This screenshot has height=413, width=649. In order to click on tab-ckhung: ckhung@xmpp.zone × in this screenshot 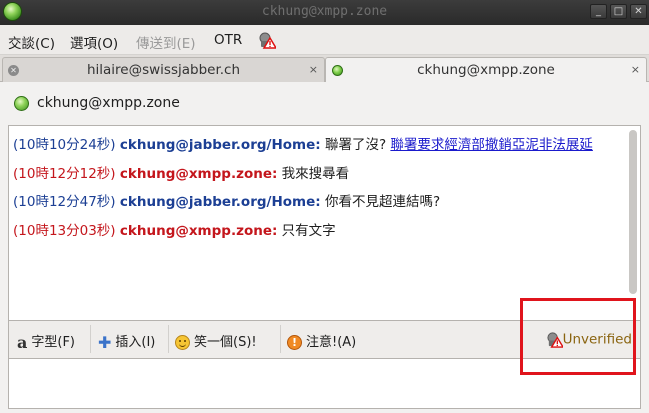, I will do `click(486, 70)`.